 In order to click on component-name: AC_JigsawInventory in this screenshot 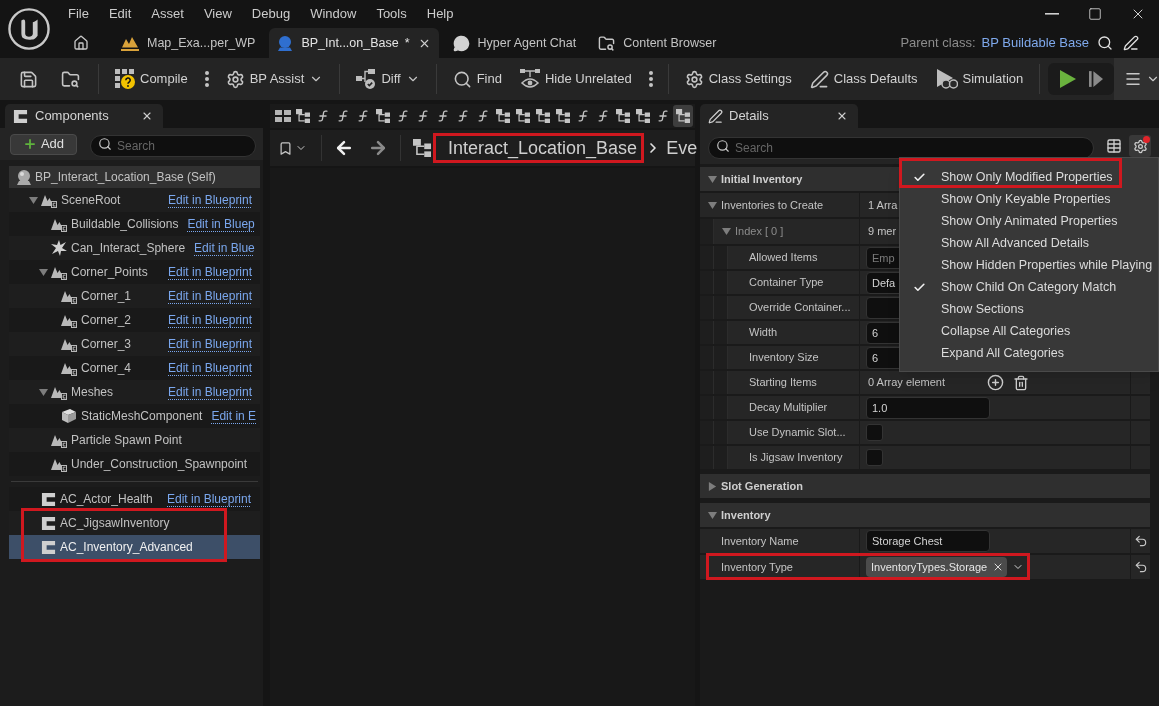, I will do `click(115, 523)`.